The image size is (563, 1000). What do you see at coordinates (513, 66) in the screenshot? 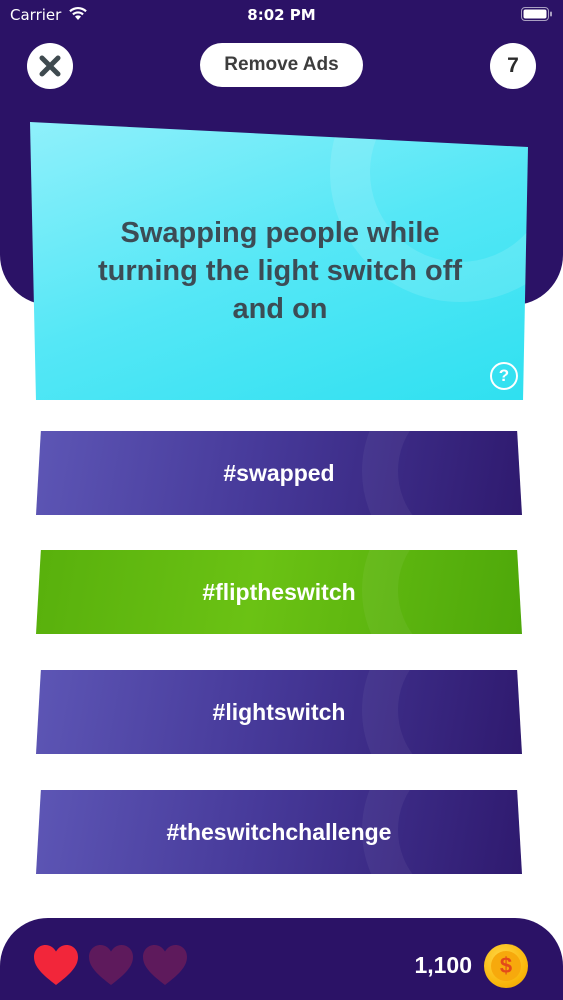
I see `level-badge: 7` at bounding box center [513, 66].